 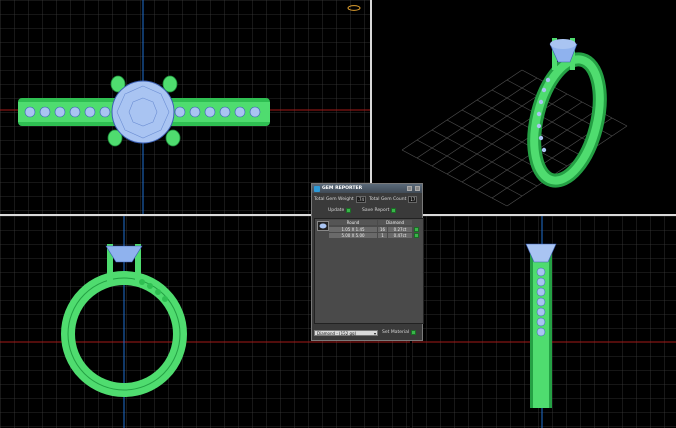 I want to click on row2-size: 5.00 X 5.00, so click(x=353, y=235).